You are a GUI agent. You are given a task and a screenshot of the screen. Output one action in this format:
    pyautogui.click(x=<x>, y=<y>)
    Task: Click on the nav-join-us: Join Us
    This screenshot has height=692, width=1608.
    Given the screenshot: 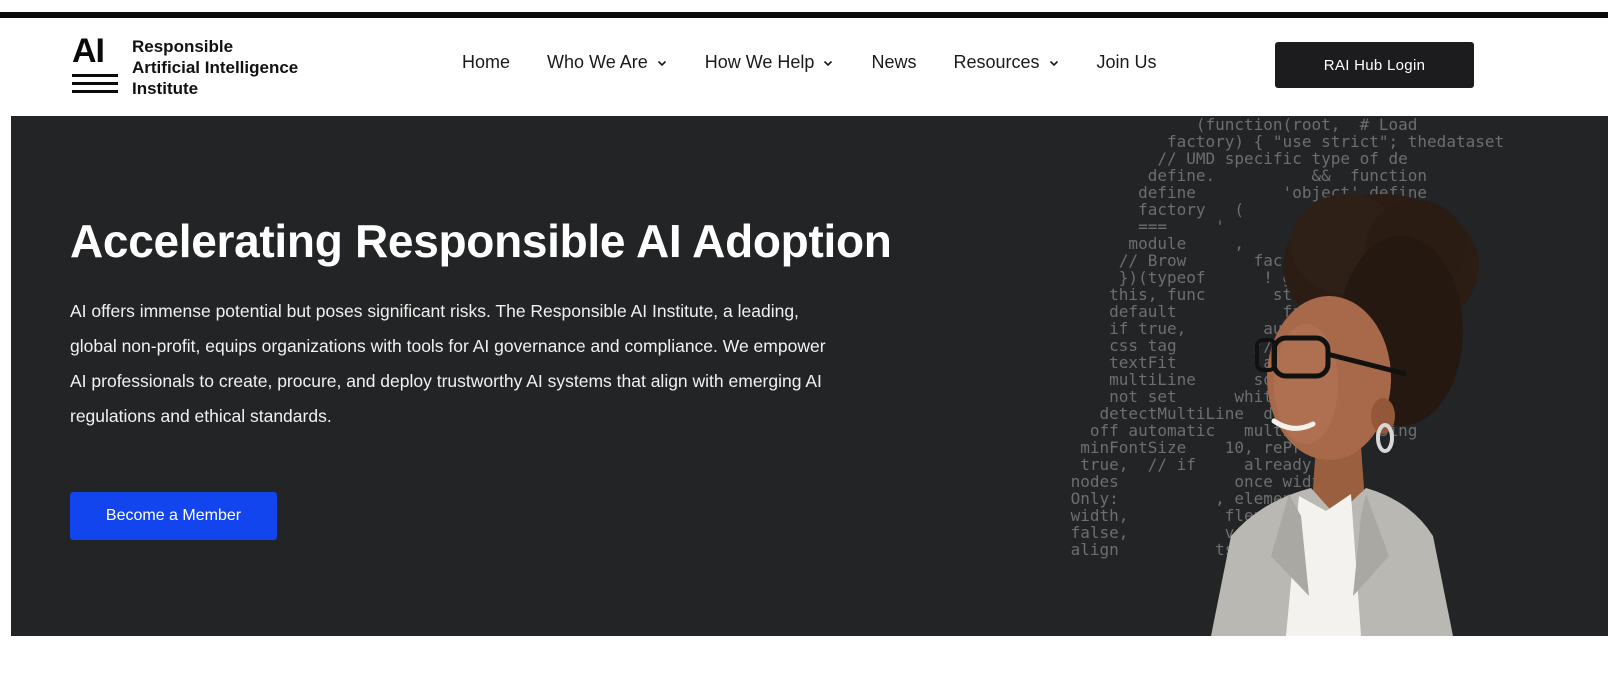 What is the action you would take?
    pyautogui.click(x=1127, y=62)
    